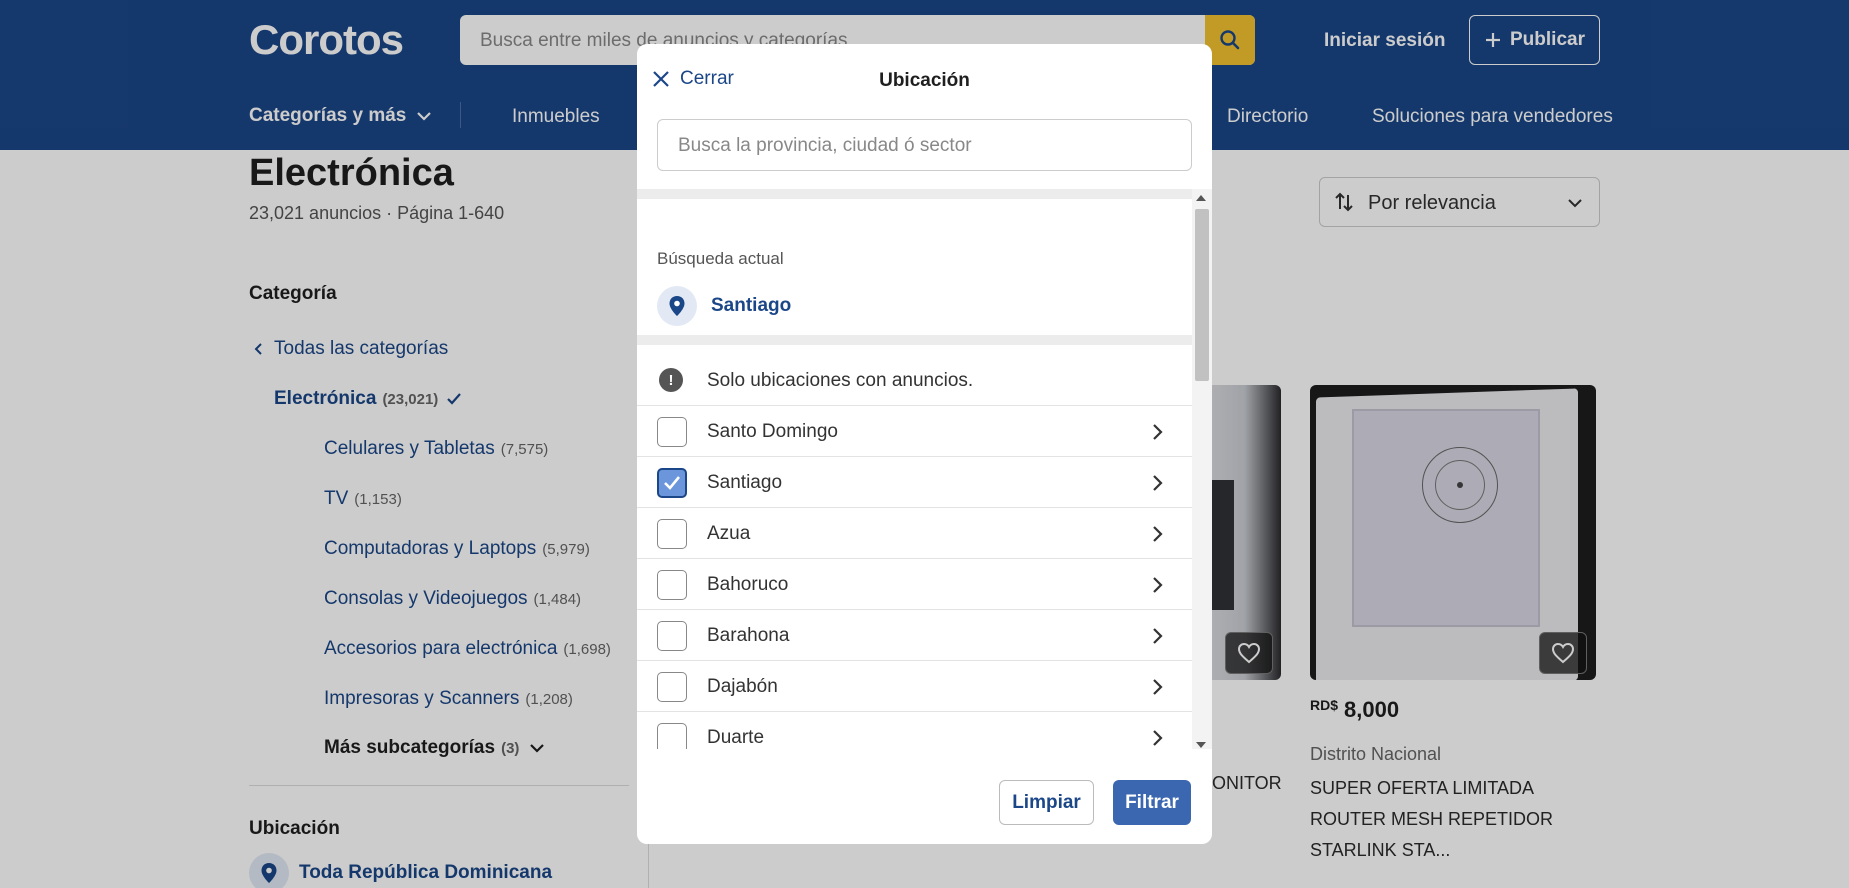 The image size is (1849, 888). Describe the element at coordinates (729, 533) in the screenshot. I see `location-option-label: Azua` at that location.